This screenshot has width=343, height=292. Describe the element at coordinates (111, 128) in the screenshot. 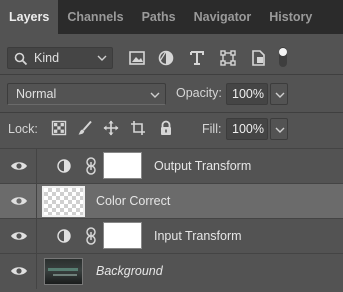

I see `lock-position-icon` at that location.